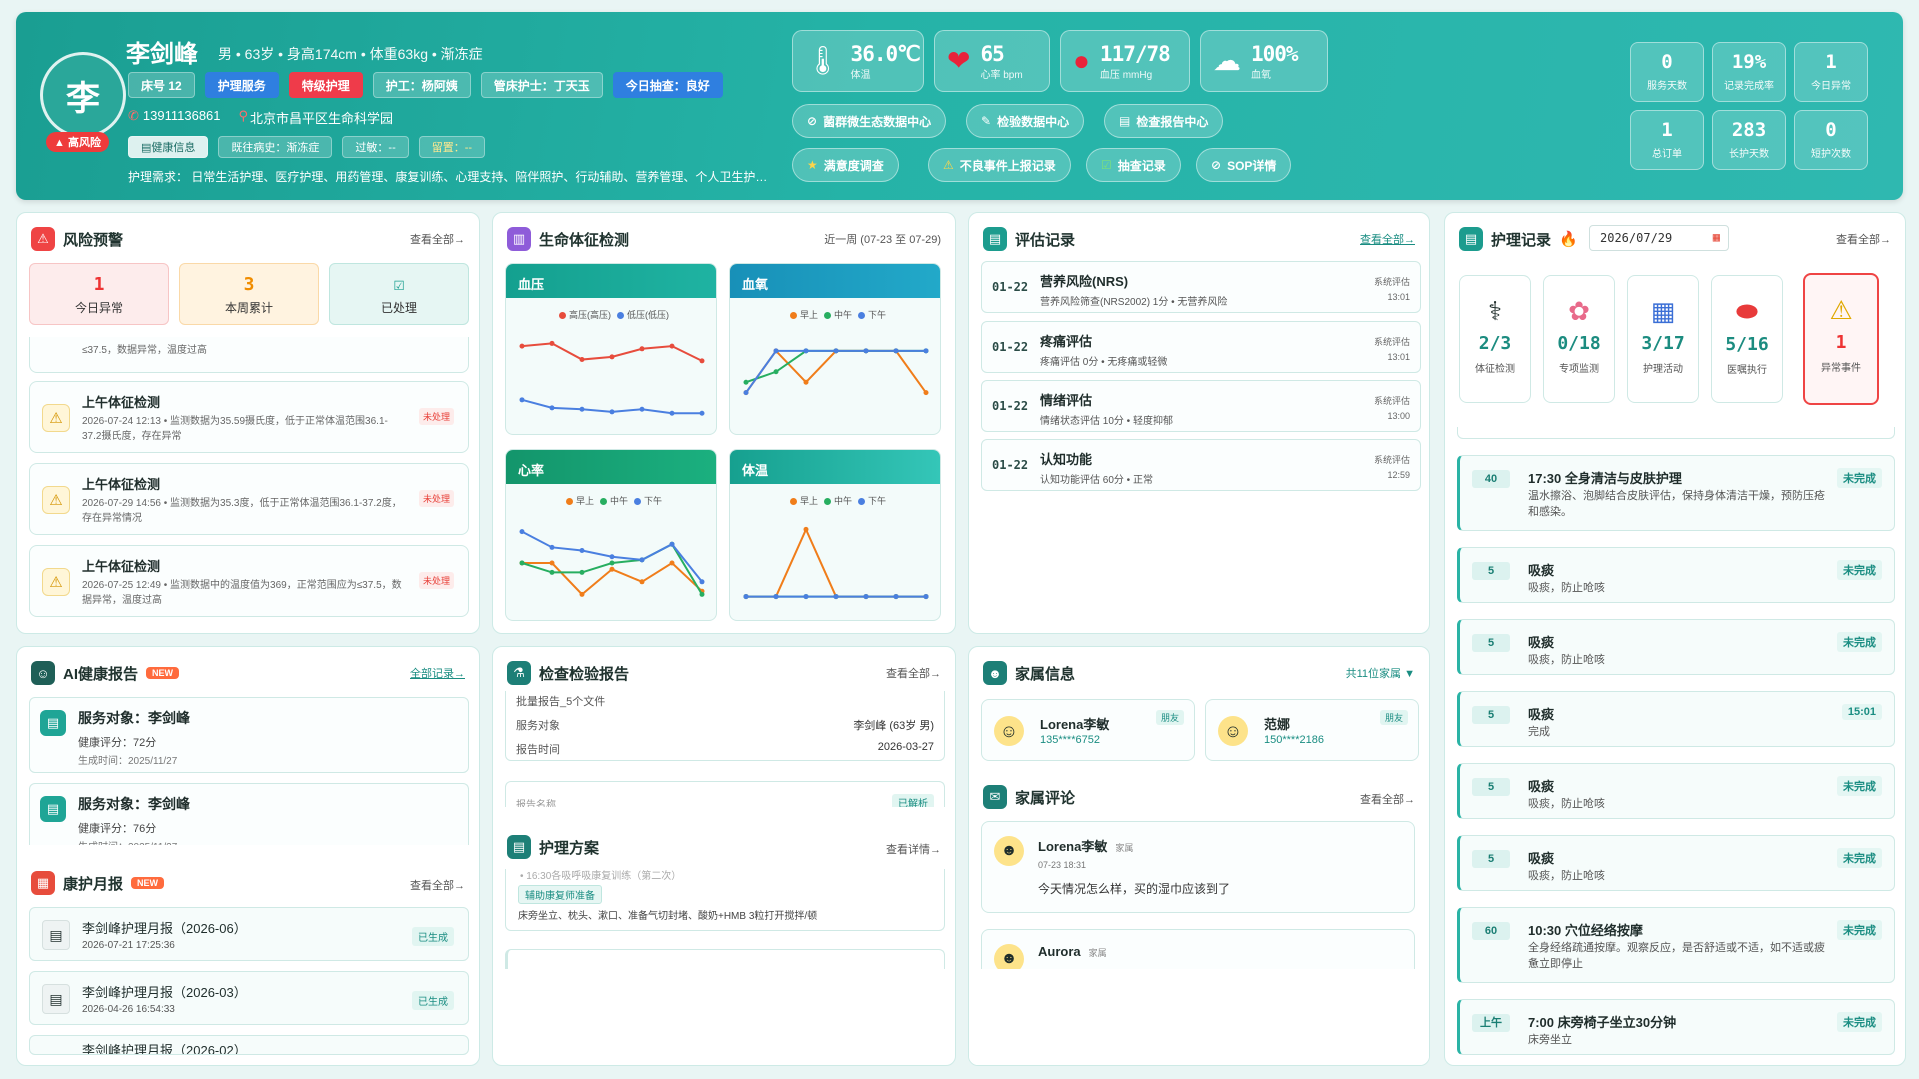 The image size is (1919, 1079). What do you see at coordinates (1198, 867) in the screenshot?
I see `family-comment: ☻ Lorena李敏 家属 07-23 18:31 今天情况怎么样，买的湿巾应该到了` at bounding box center [1198, 867].